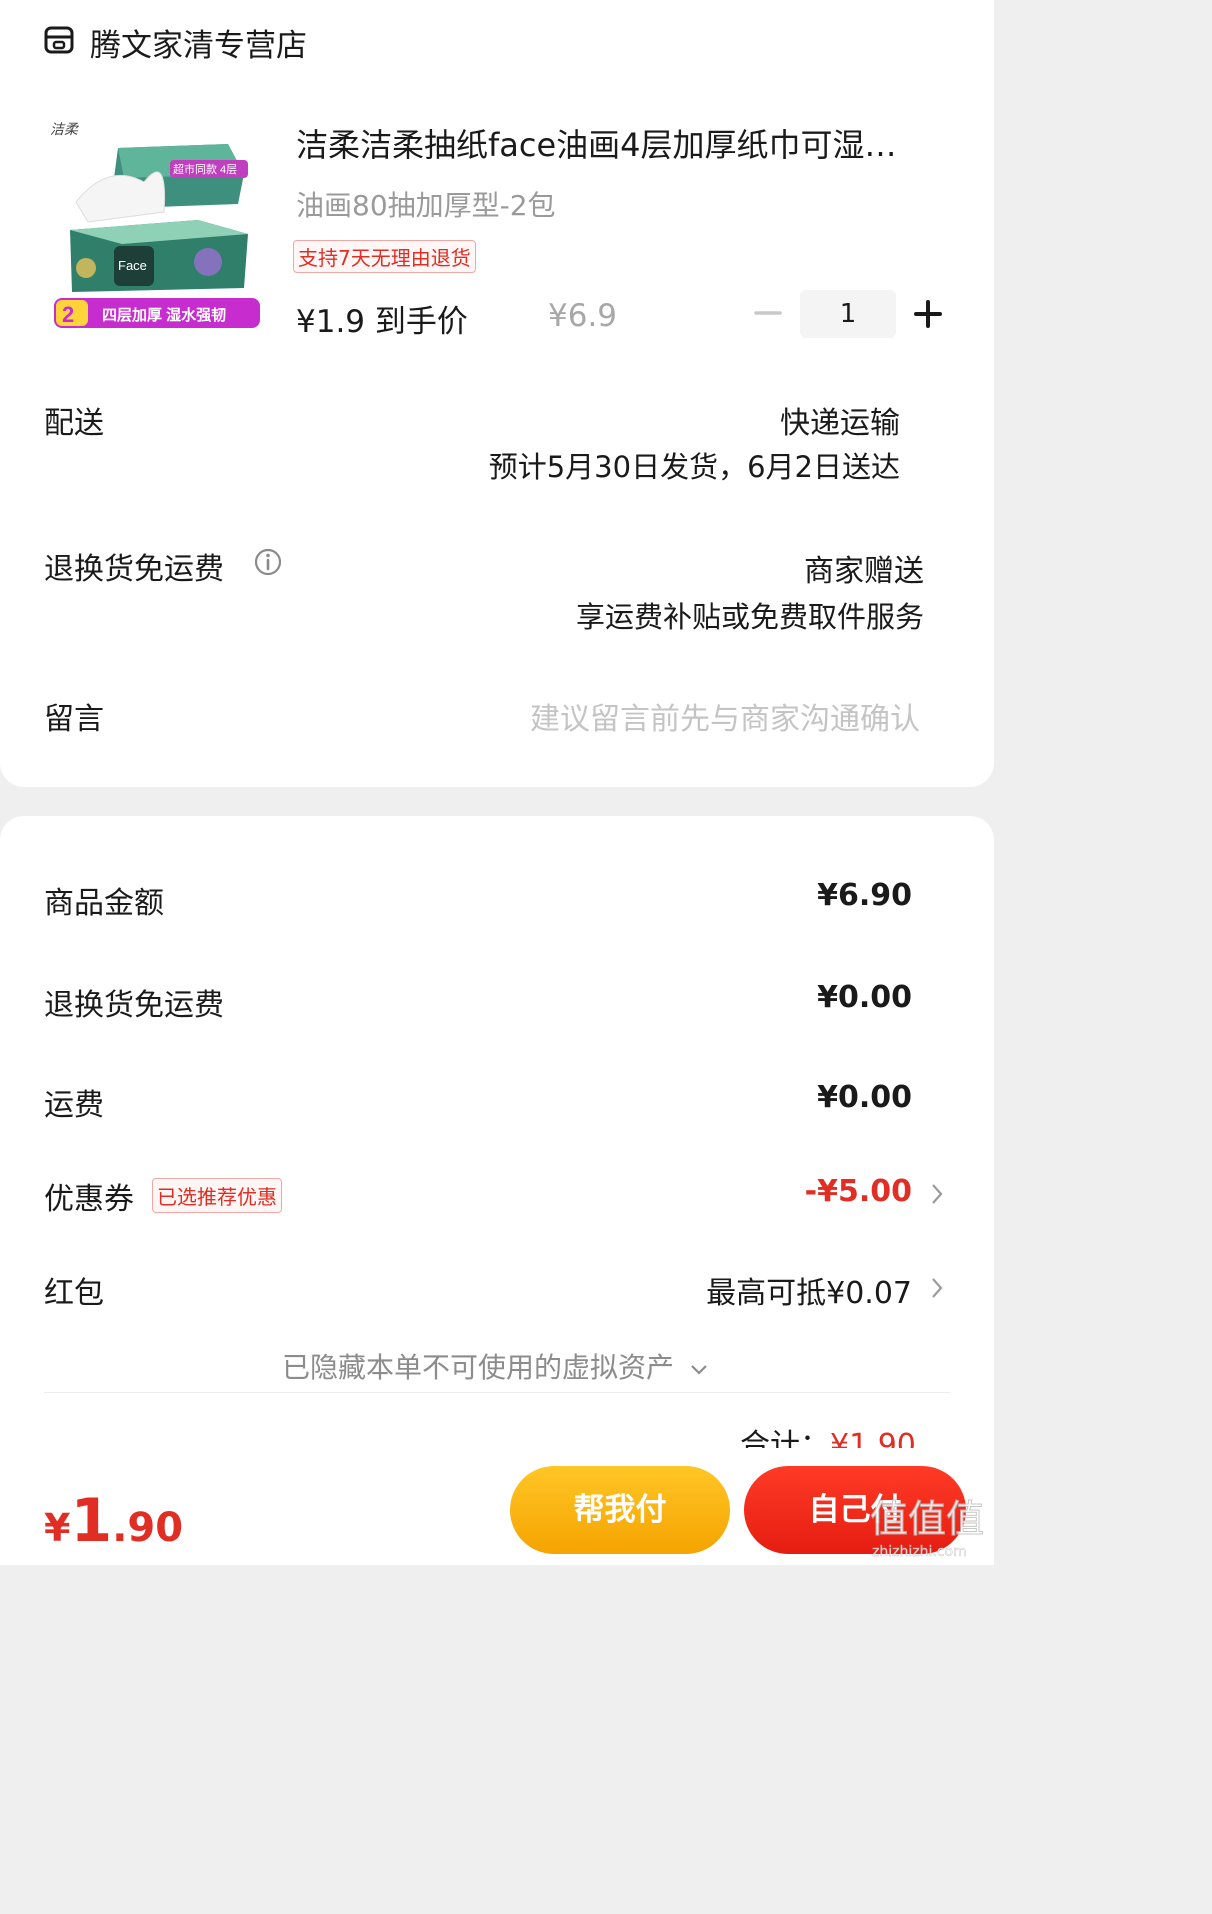 The width and height of the screenshot is (1212, 1914). What do you see at coordinates (840, 420) in the screenshot?
I see `delivery-method: 快递运输` at bounding box center [840, 420].